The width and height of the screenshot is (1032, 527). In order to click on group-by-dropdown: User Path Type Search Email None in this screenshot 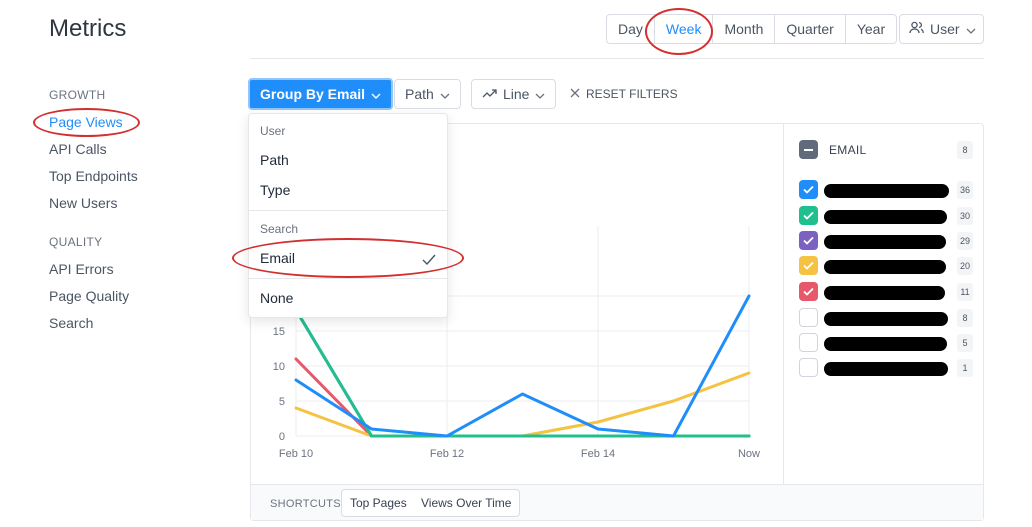, I will do `click(348, 215)`.